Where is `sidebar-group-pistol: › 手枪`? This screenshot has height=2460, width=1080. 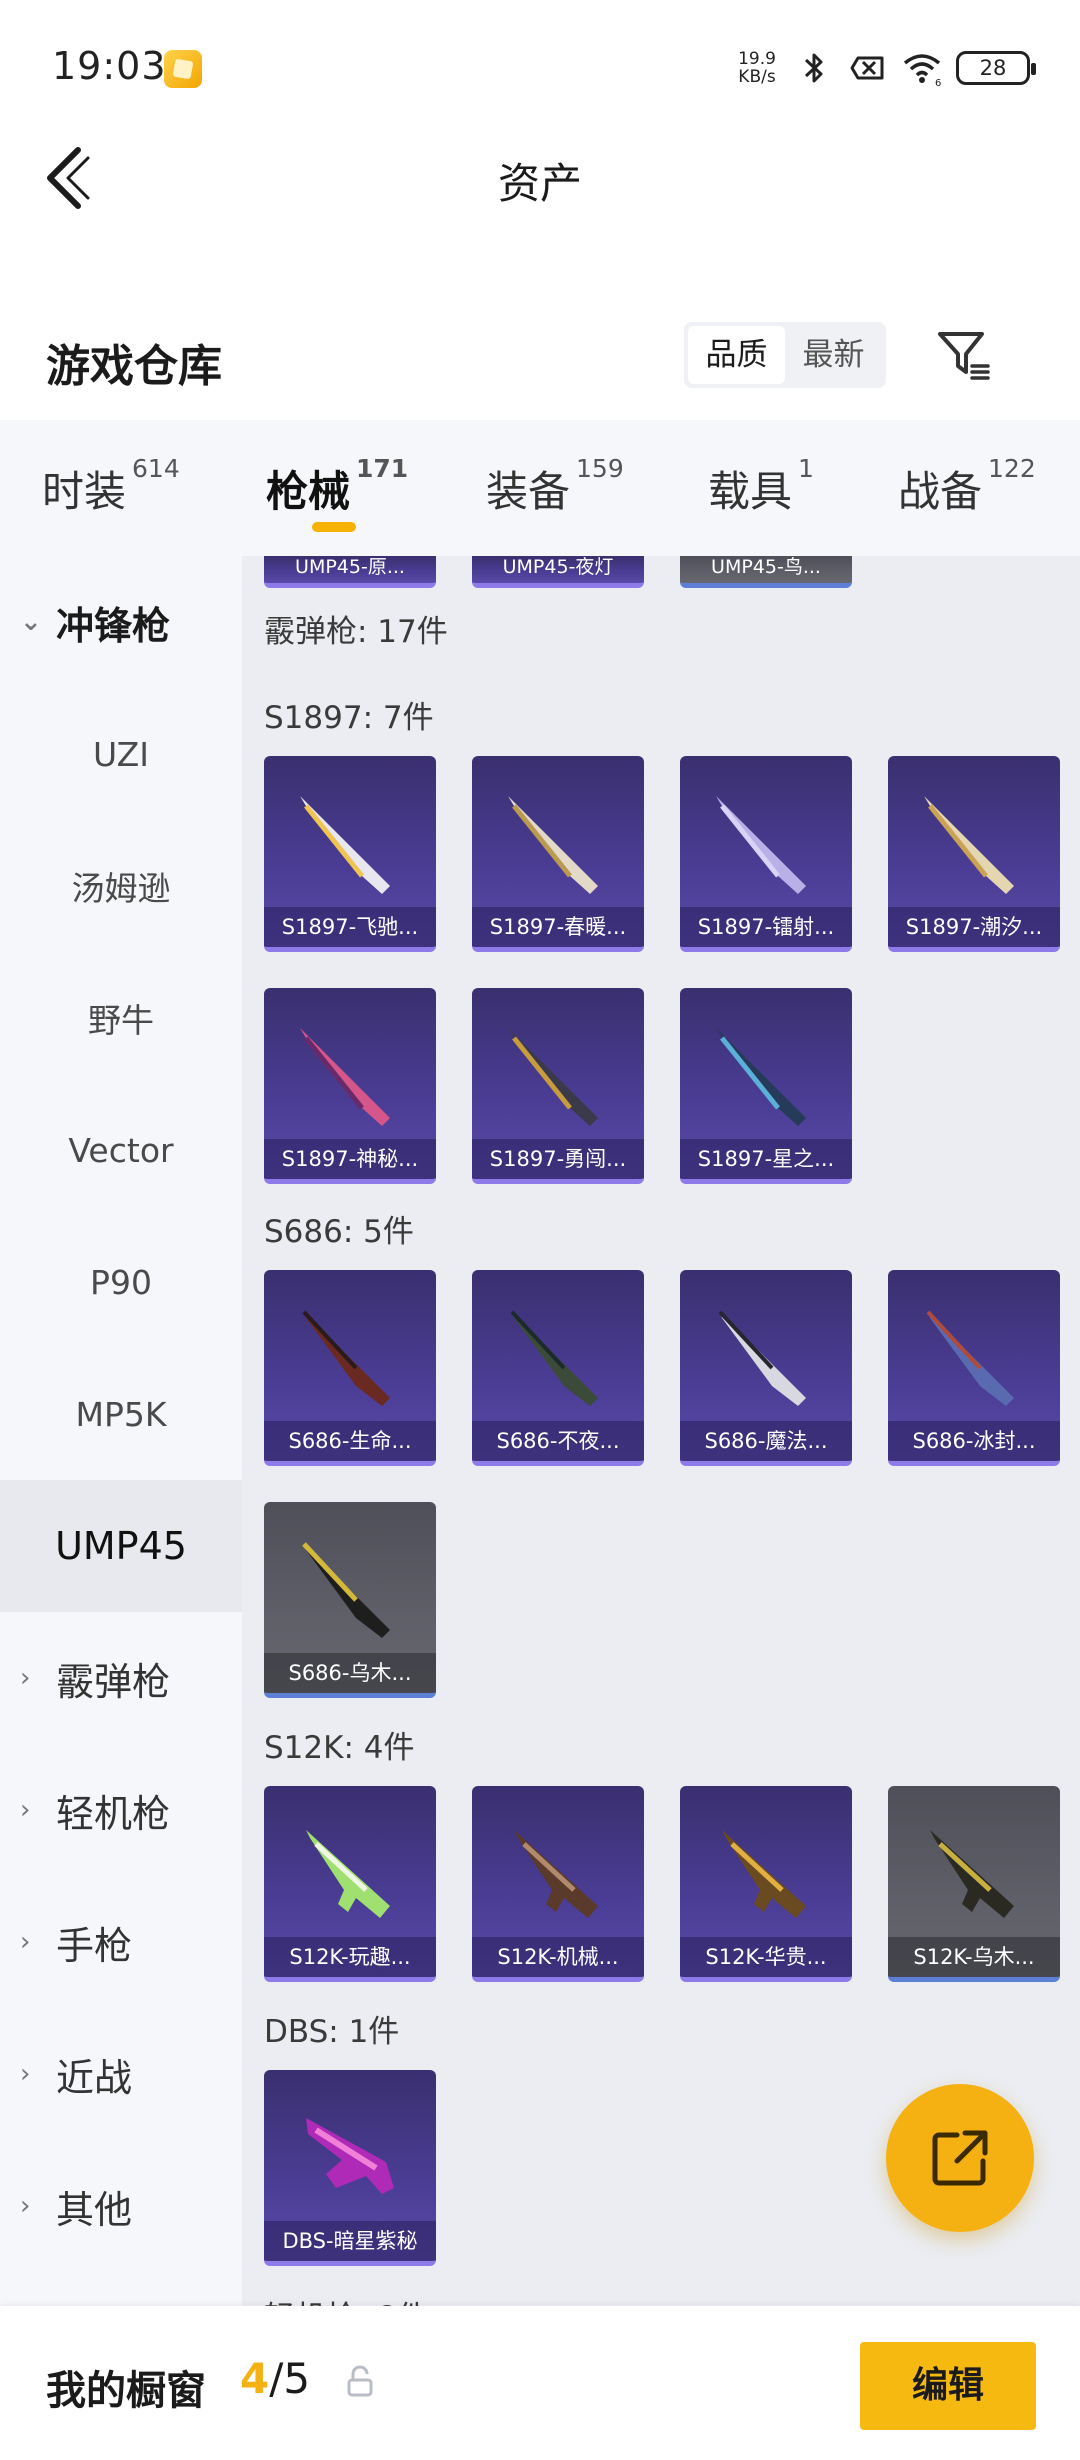
sidebar-group-pistol: › 手枪 is located at coordinates (121, 1942).